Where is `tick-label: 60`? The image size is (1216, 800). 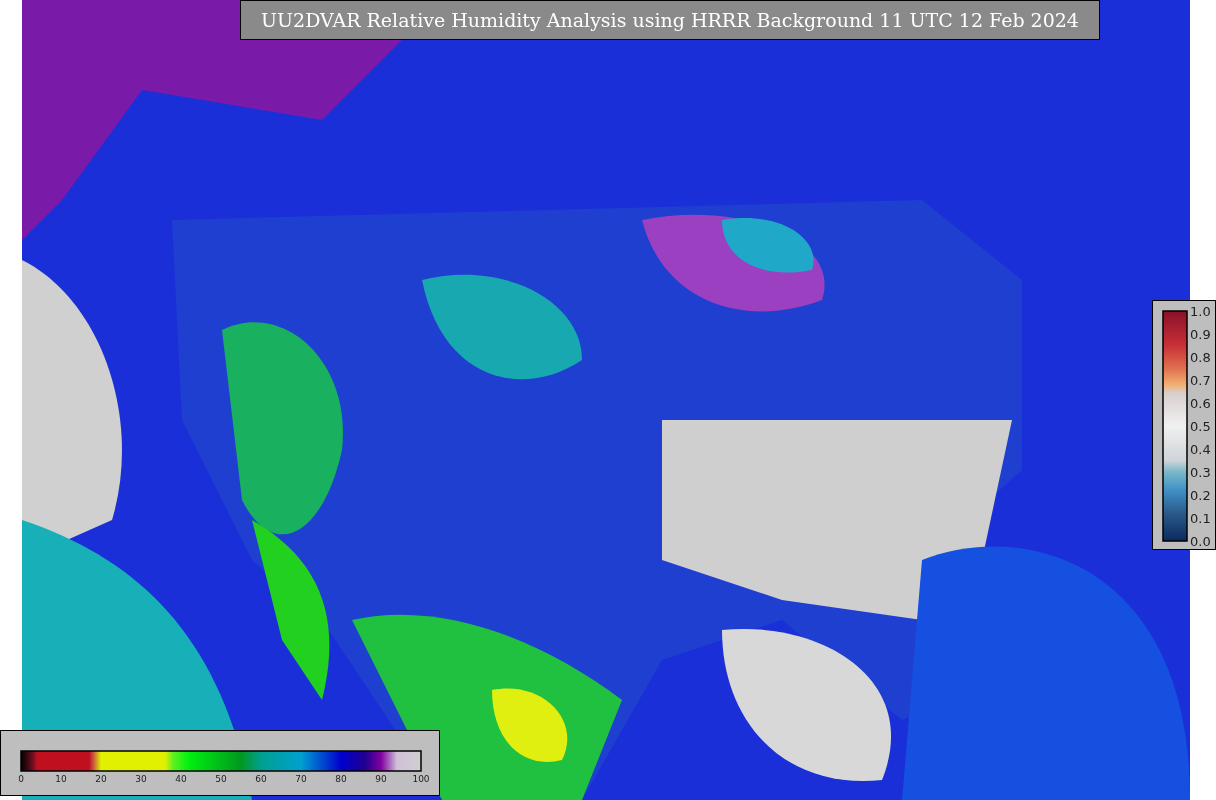
tick-label: 60 is located at coordinates (261, 779).